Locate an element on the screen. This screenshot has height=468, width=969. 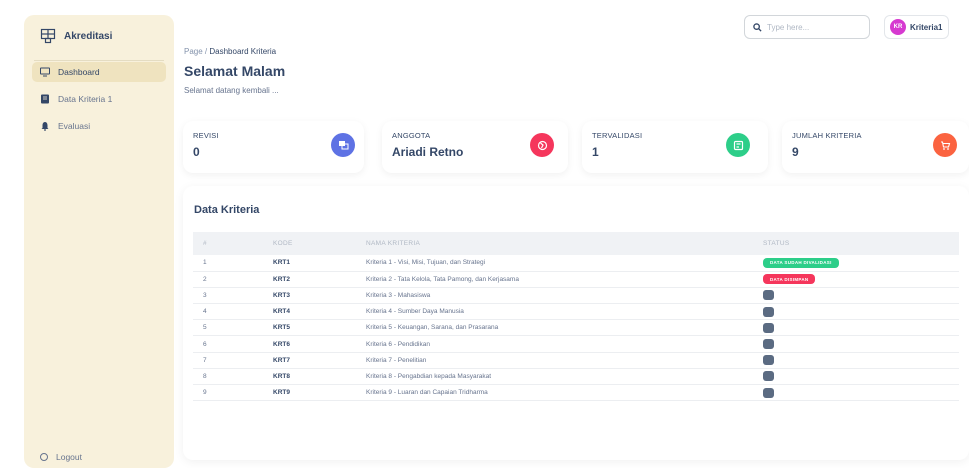
table-row: 4 KRT4 Kriteria 4 - Sumber Daya Manusia is located at coordinates (576, 312).